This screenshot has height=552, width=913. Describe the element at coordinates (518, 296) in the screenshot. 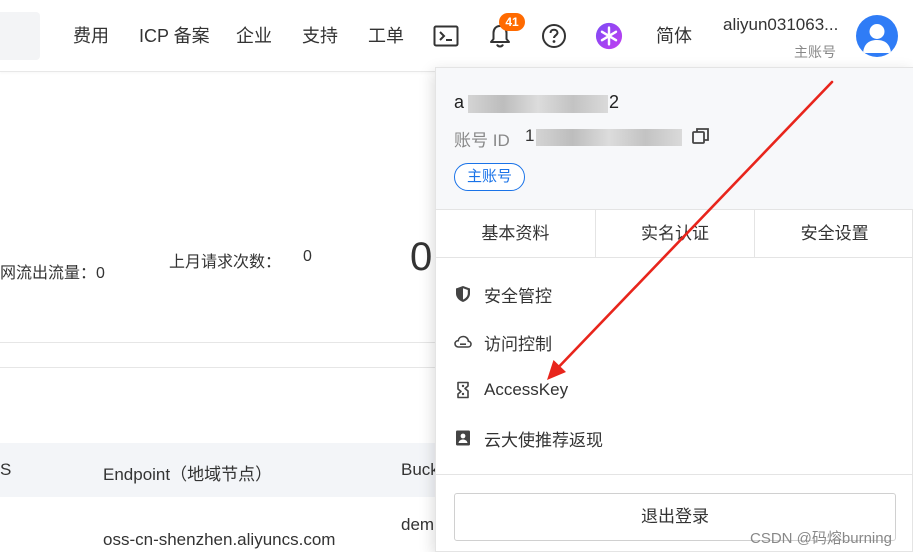

I see `menu-item-label: 安全管控` at that location.